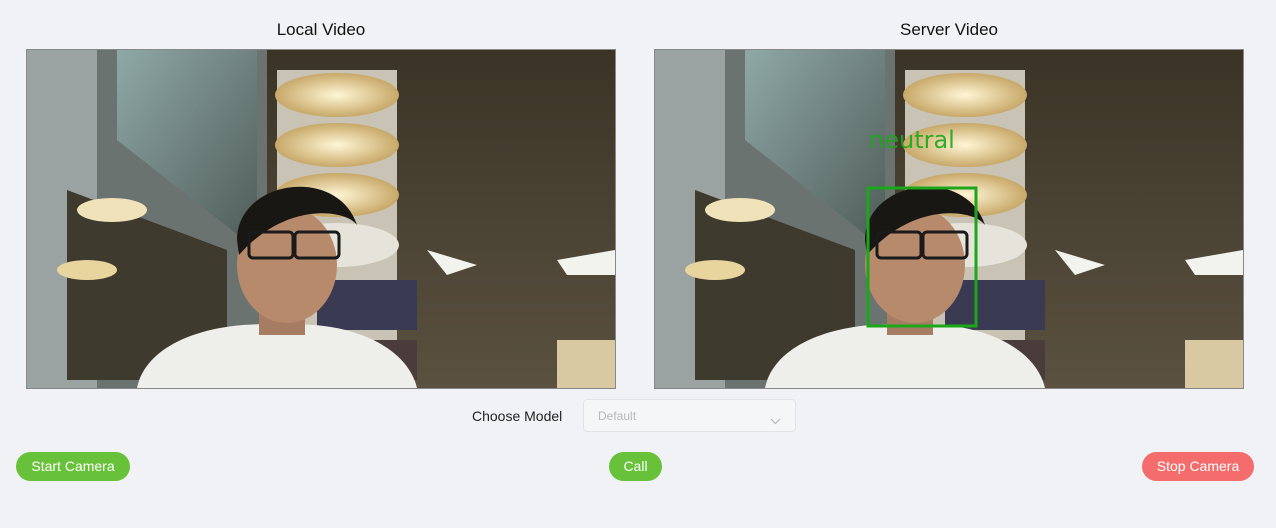 This screenshot has width=1276, height=528. I want to click on model-select-value: Default, so click(617, 416).